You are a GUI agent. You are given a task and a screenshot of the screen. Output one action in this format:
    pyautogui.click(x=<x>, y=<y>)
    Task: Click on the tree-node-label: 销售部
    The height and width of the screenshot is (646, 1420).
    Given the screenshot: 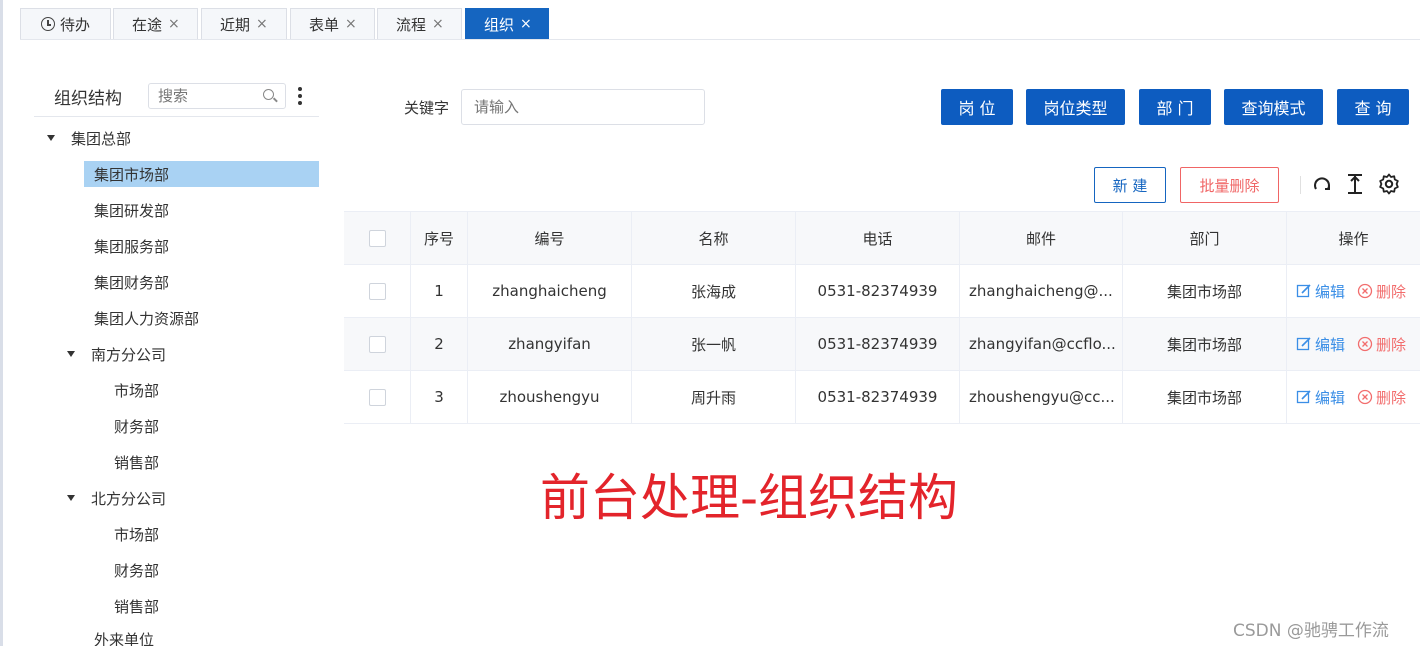 What is the action you would take?
    pyautogui.click(x=137, y=606)
    